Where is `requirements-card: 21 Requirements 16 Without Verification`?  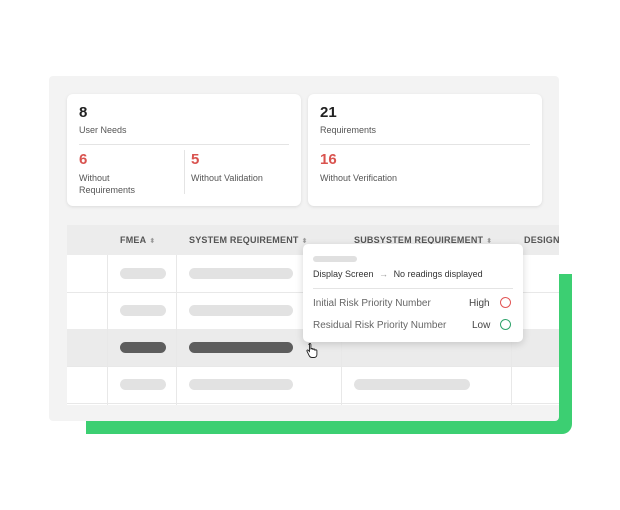 requirements-card: 21 Requirements 16 Without Verification is located at coordinates (425, 150).